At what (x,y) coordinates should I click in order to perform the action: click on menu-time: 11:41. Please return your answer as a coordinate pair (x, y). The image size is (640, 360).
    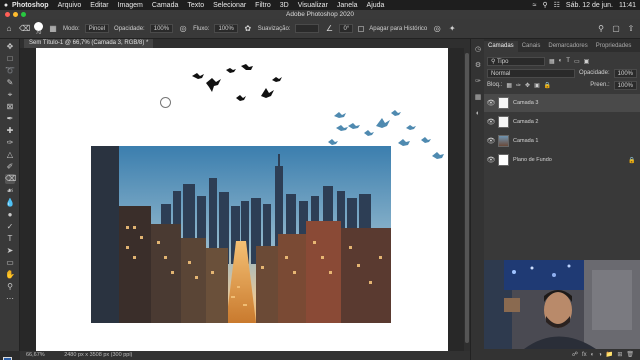
    Looking at the image, I should click on (627, 5).